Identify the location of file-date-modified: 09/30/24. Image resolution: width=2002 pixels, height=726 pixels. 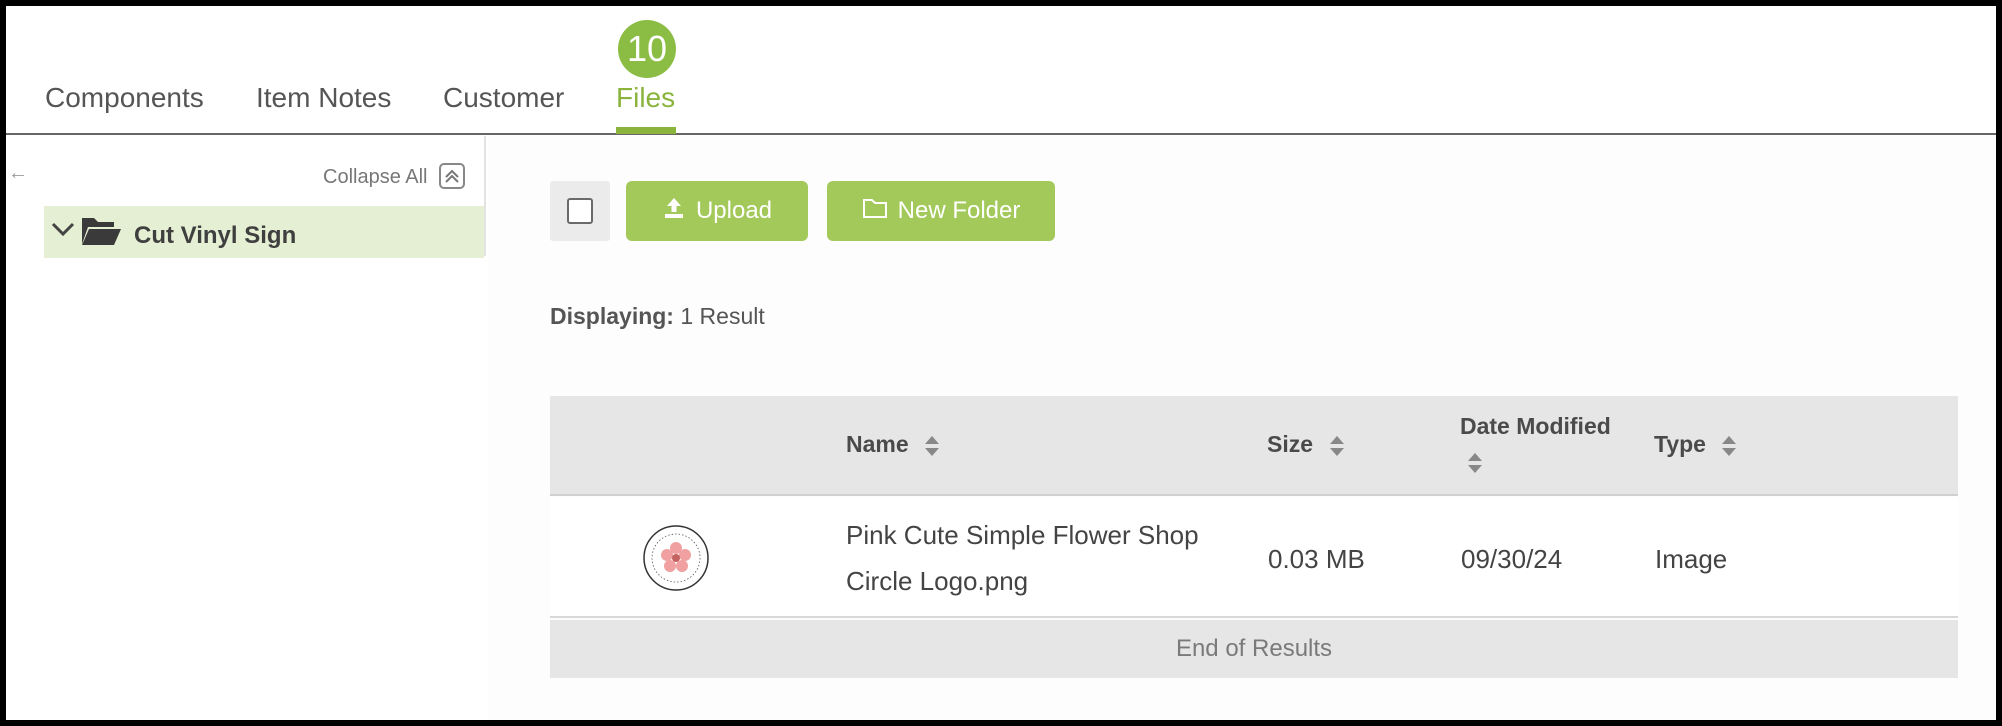
(1512, 559).